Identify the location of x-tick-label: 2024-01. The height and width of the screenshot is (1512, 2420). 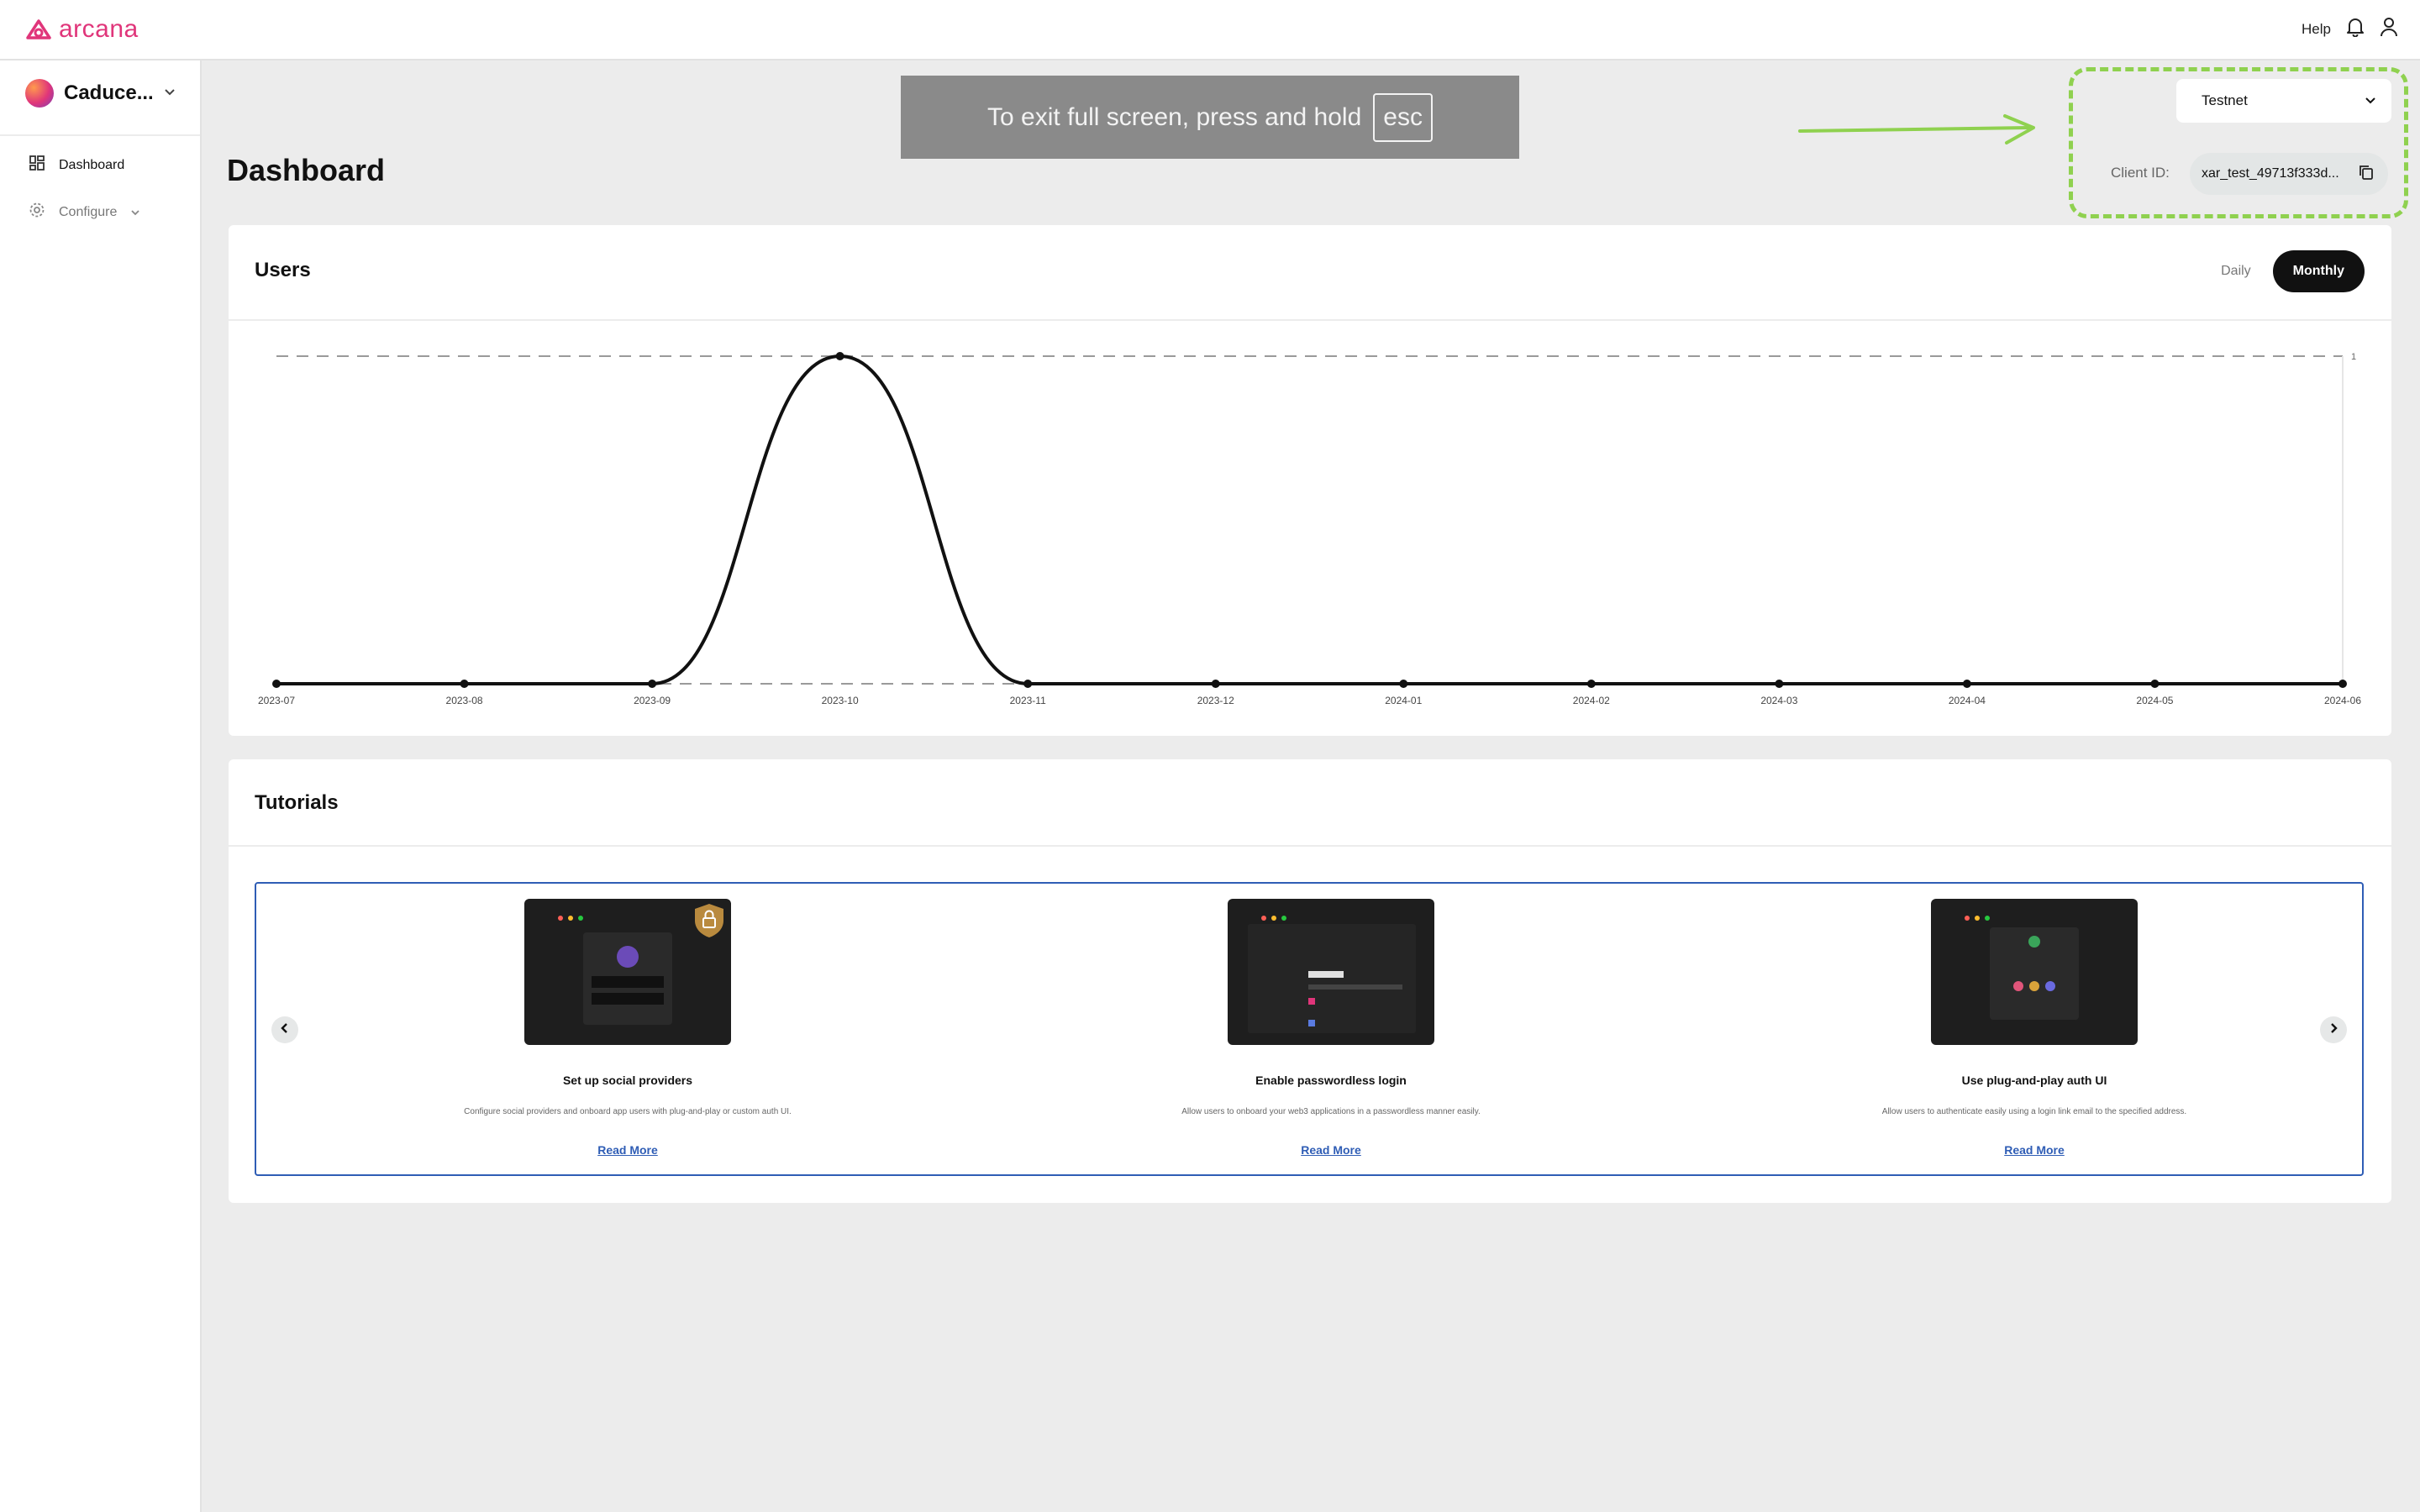
(1404, 700).